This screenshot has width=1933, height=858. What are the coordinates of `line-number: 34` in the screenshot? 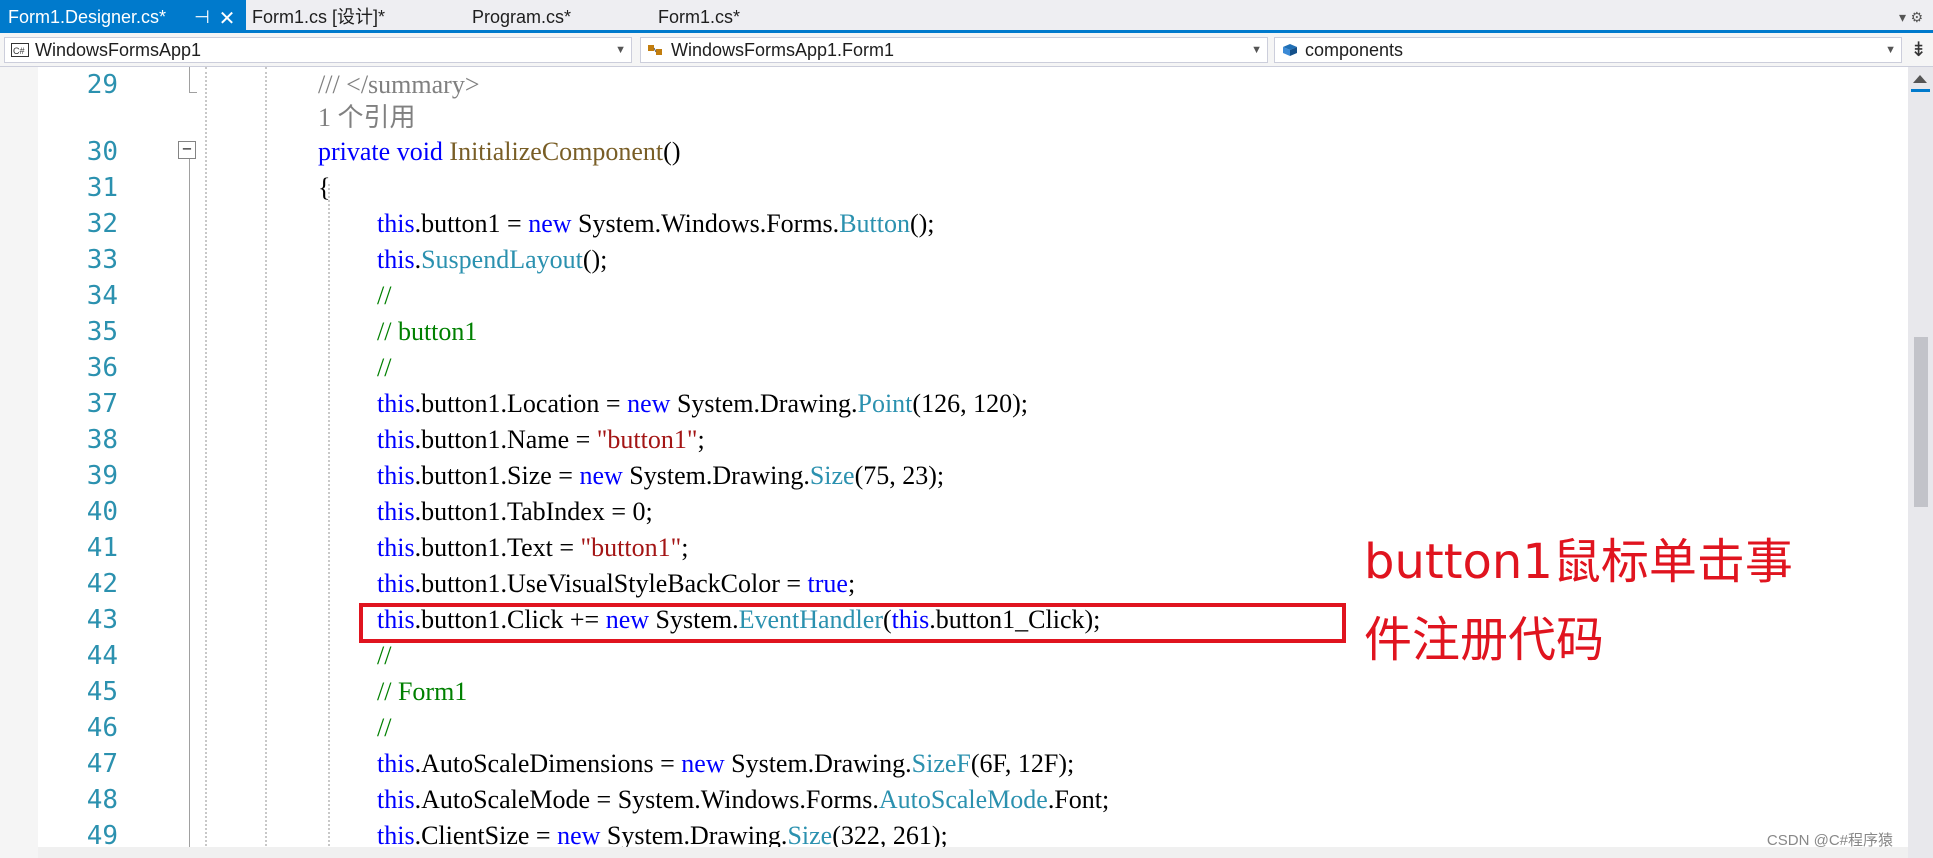 It's located at (102, 296).